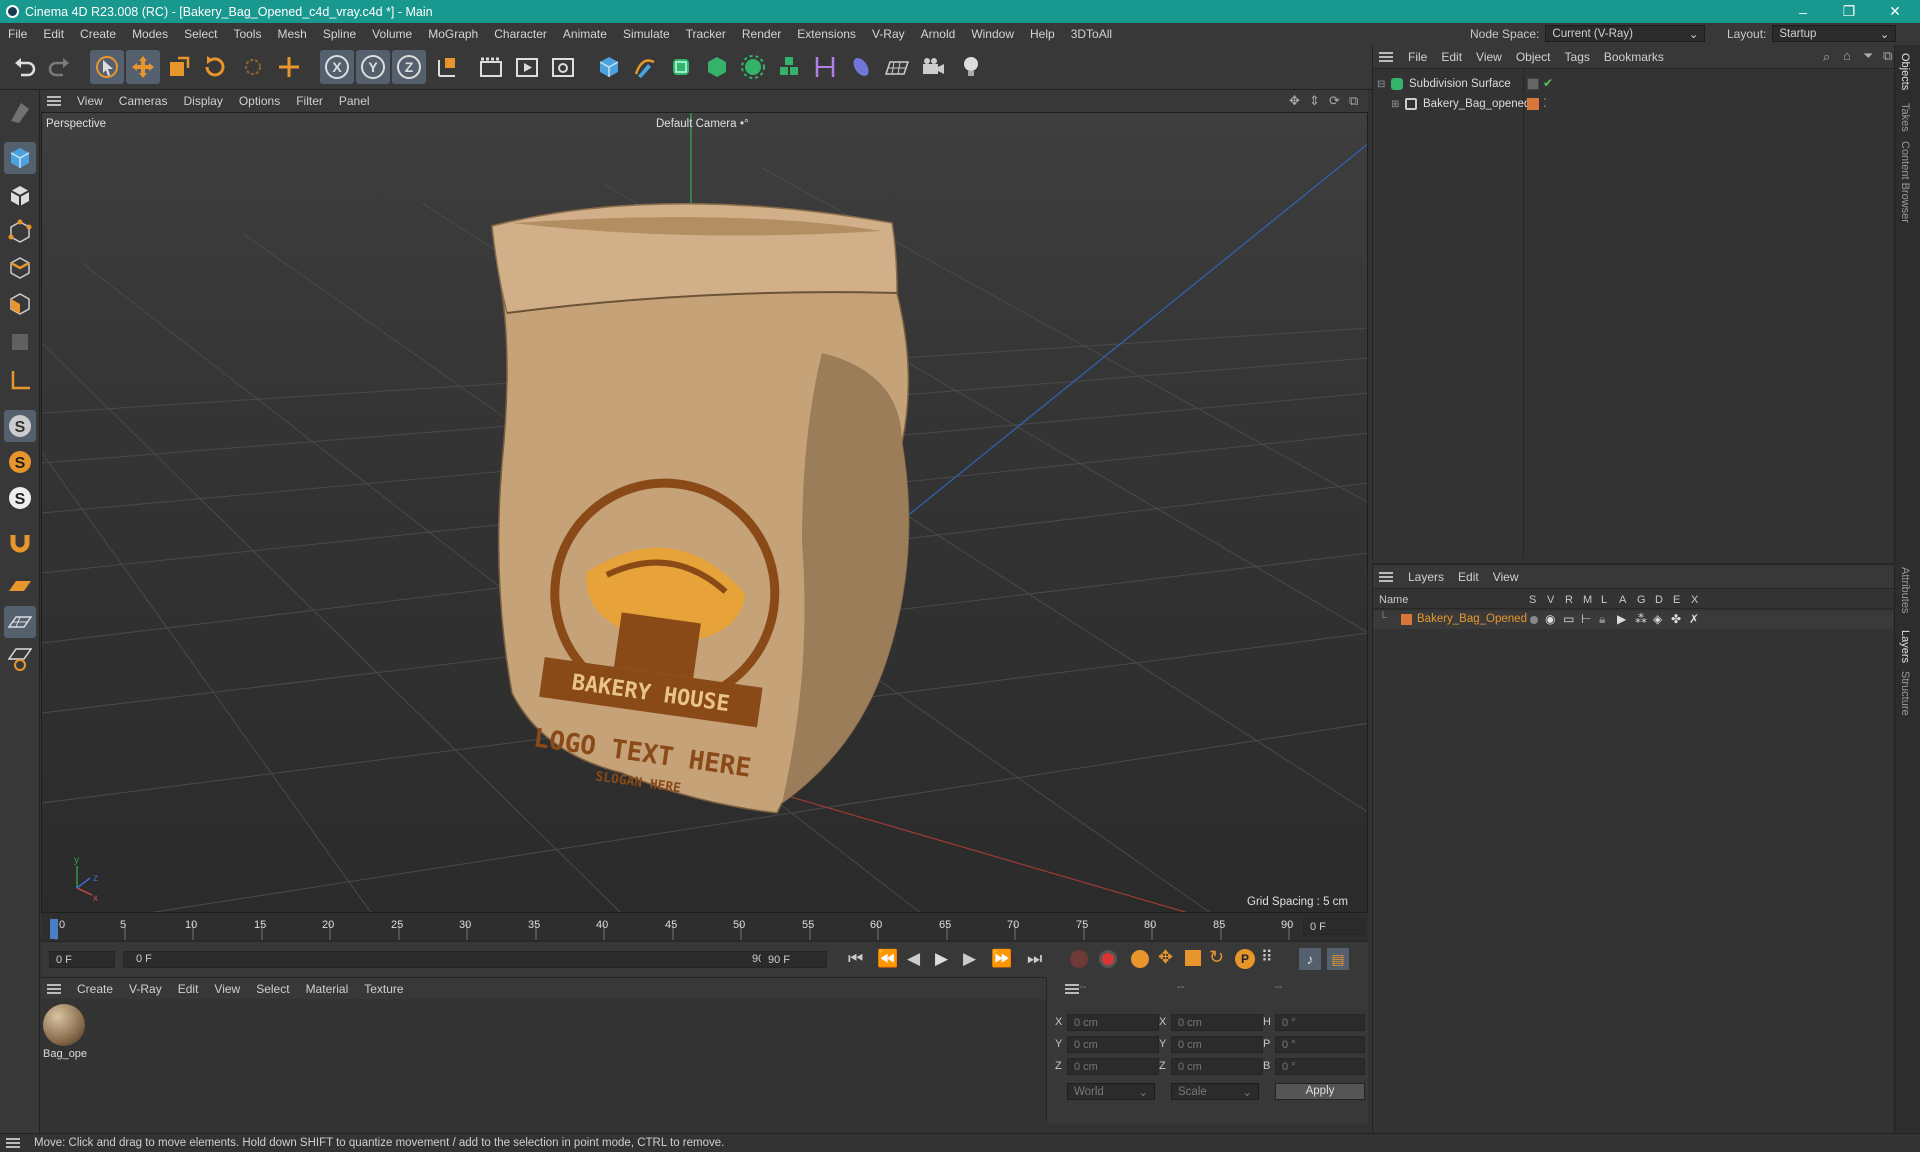 This screenshot has height=1152, width=1920. What do you see at coordinates (1625, 33) in the screenshot?
I see `node-space-dropdown: Current (V-Ray) ⌄` at bounding box center [1625, 33].